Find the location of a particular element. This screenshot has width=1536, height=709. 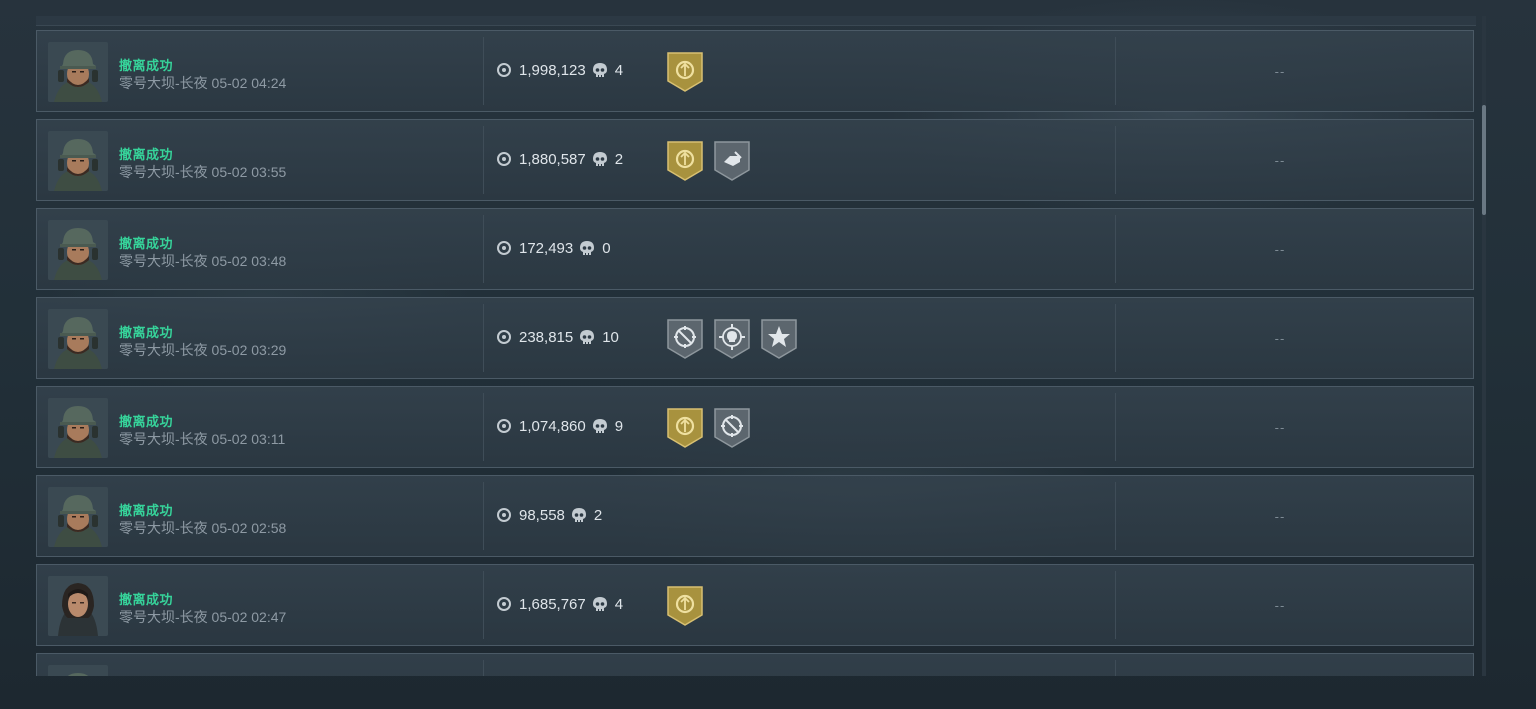

match-row: 撤离成功零号大坝-长夜 05-02 04:24 1,998,123 -- 4 is located at coordinates (755, 71).